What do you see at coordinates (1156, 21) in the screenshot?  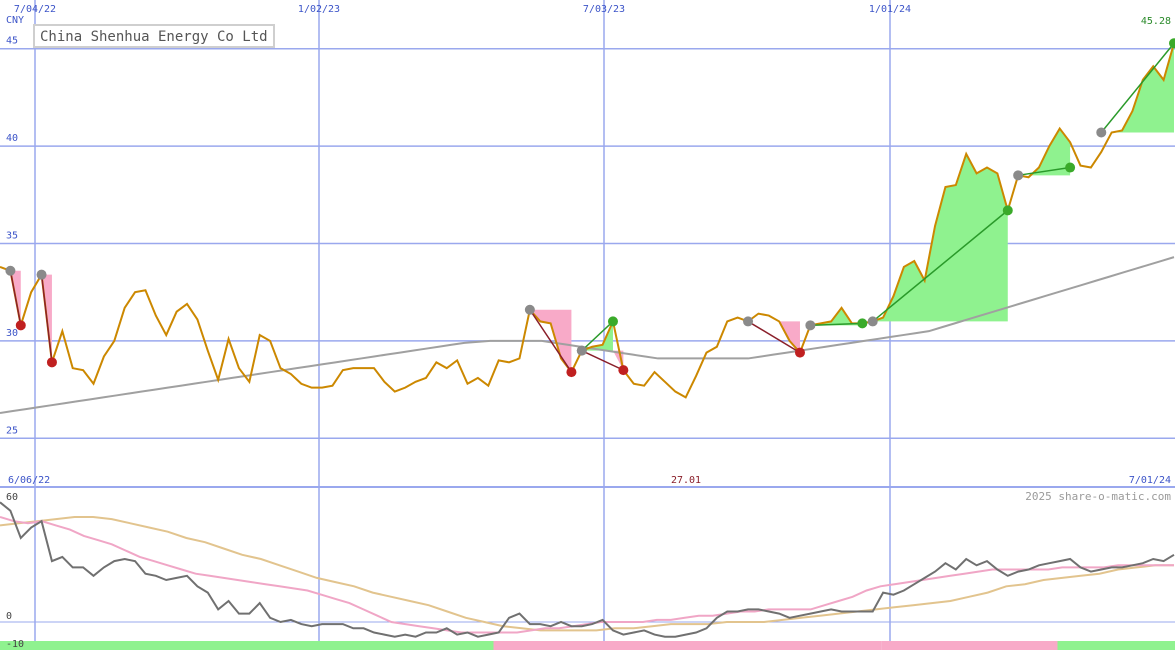 I see `last-price-label: 45.28` at bounding box center [1156, 21].